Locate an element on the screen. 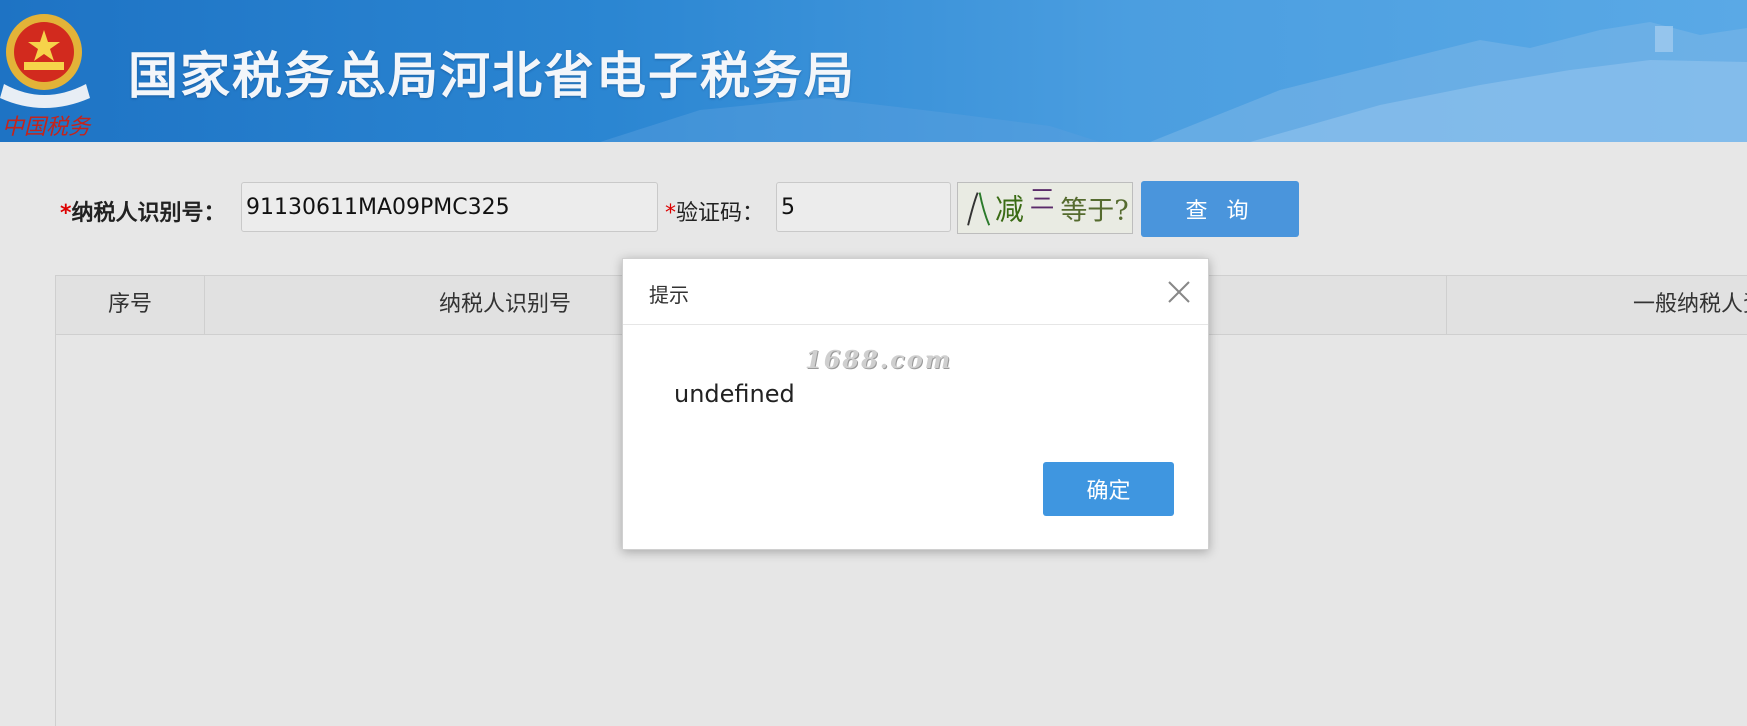 This screenshot has height=726, width=1747. column-header-general-taxpayer: 一般纳税人资格 is located at coordinates (1689, 304).